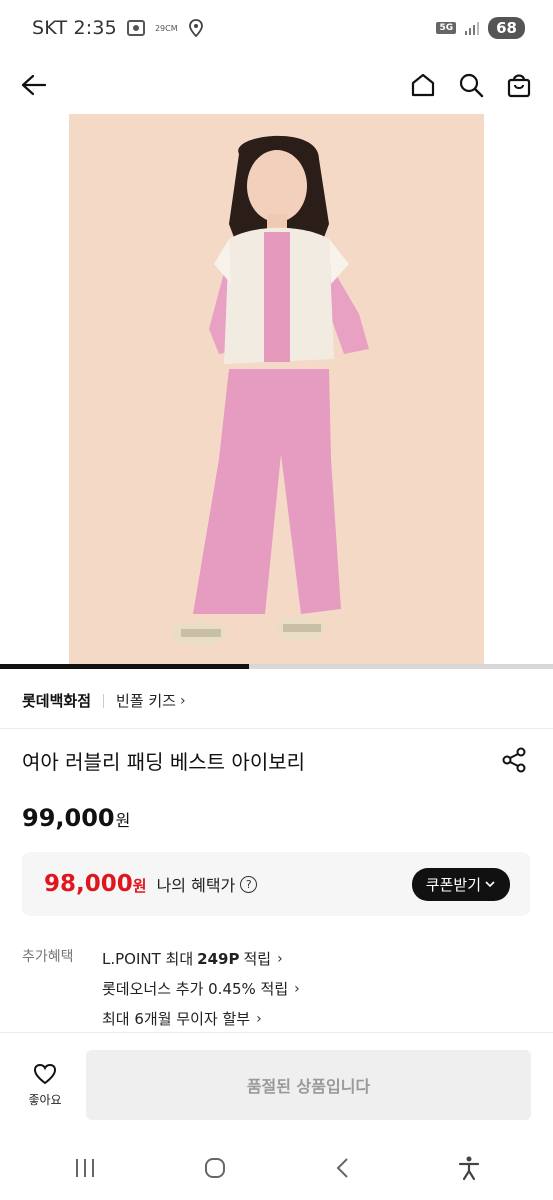 The height and width of the screenshot is (1200, 553). I want to click on heart-icon, so click(45, 1074).